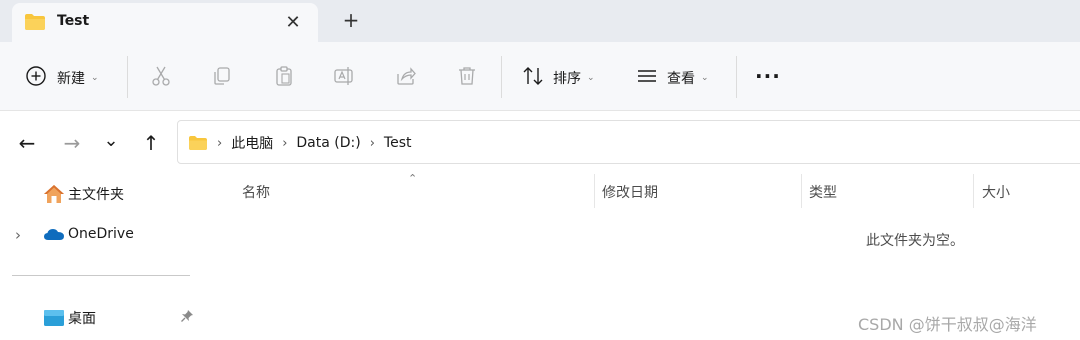 This screenshot has height=340, width=1080. What do you see at coordinates (351, 20) in the screenshot?
I see `new-tab-button: +` at bounding box center [351, 20].